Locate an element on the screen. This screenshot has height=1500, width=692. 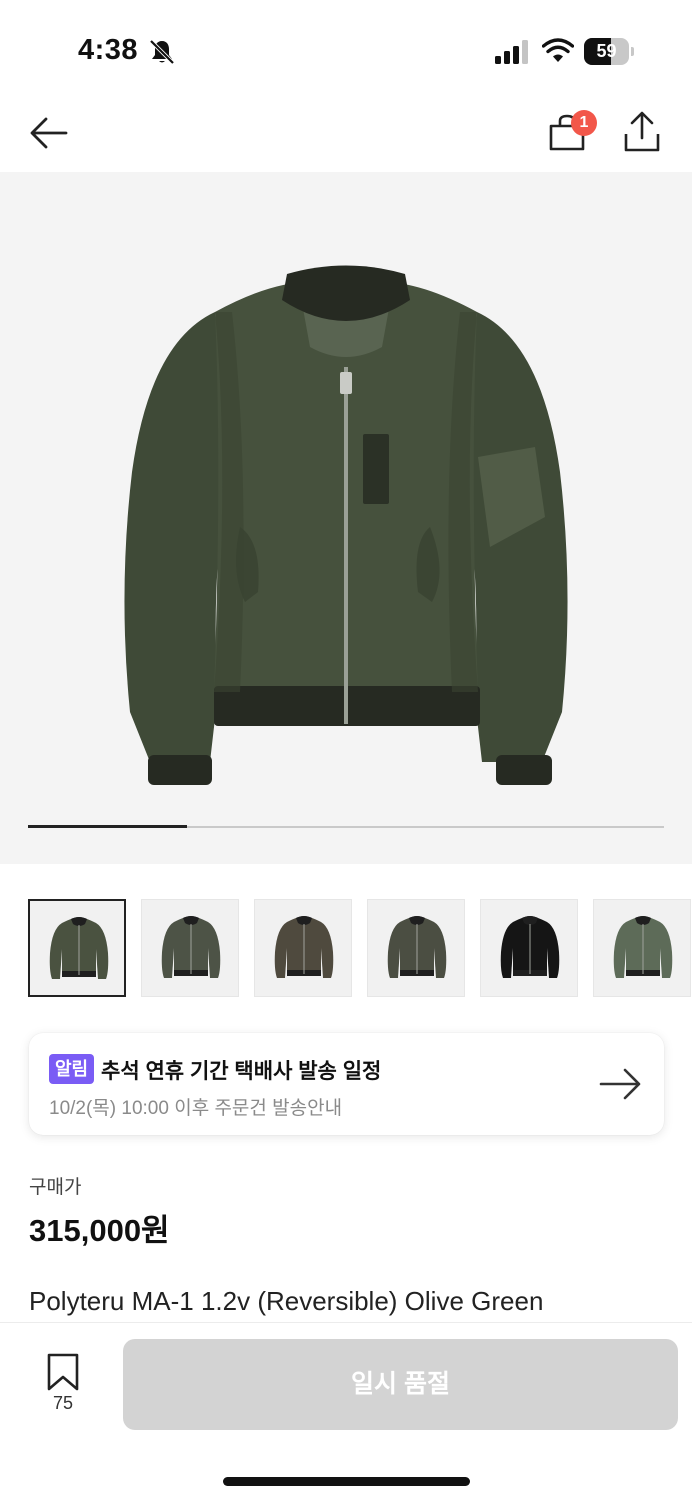
thumbnail-strip is located at coordinates (360, 949).